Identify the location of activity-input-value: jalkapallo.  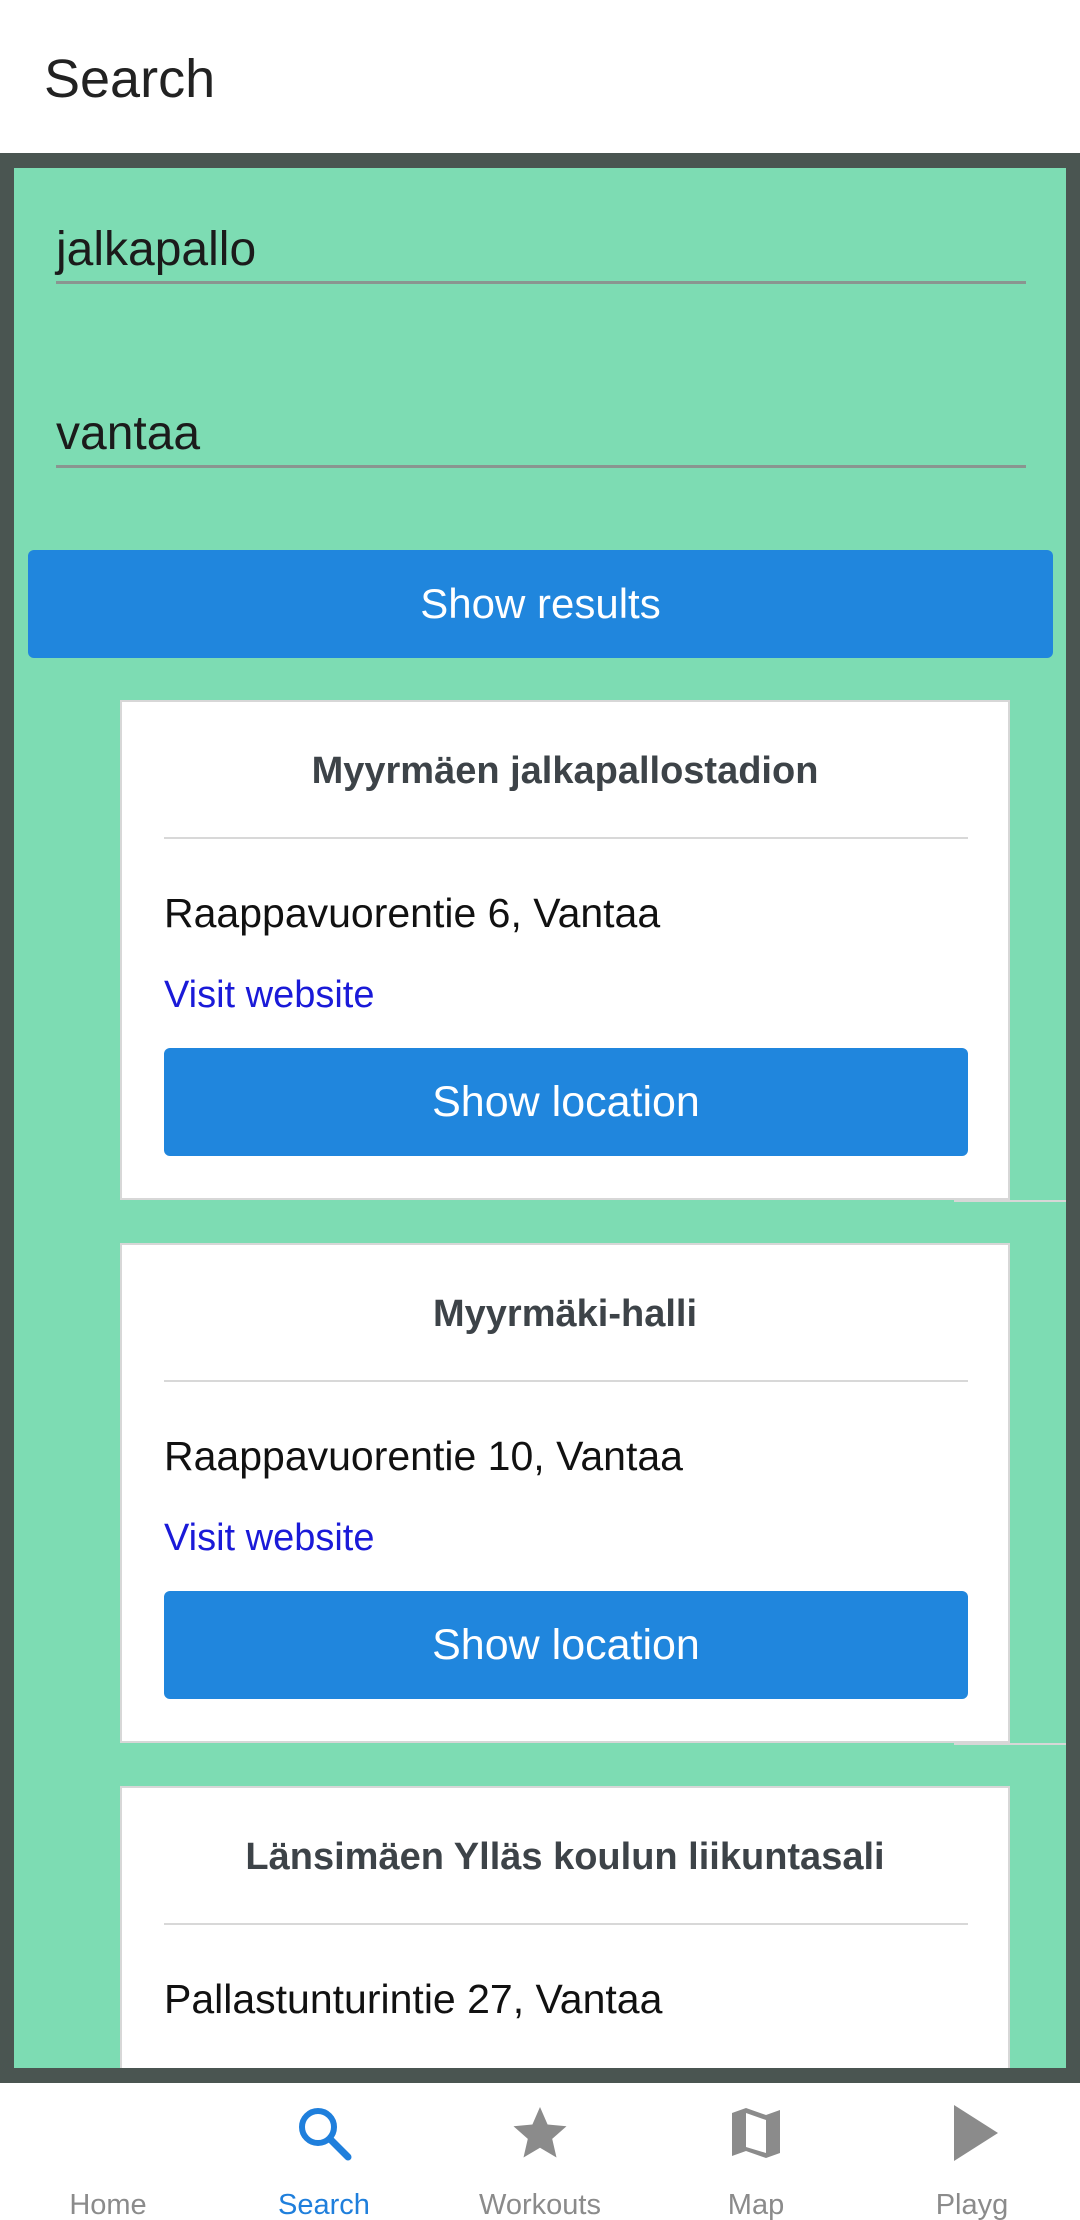
(156, 249).